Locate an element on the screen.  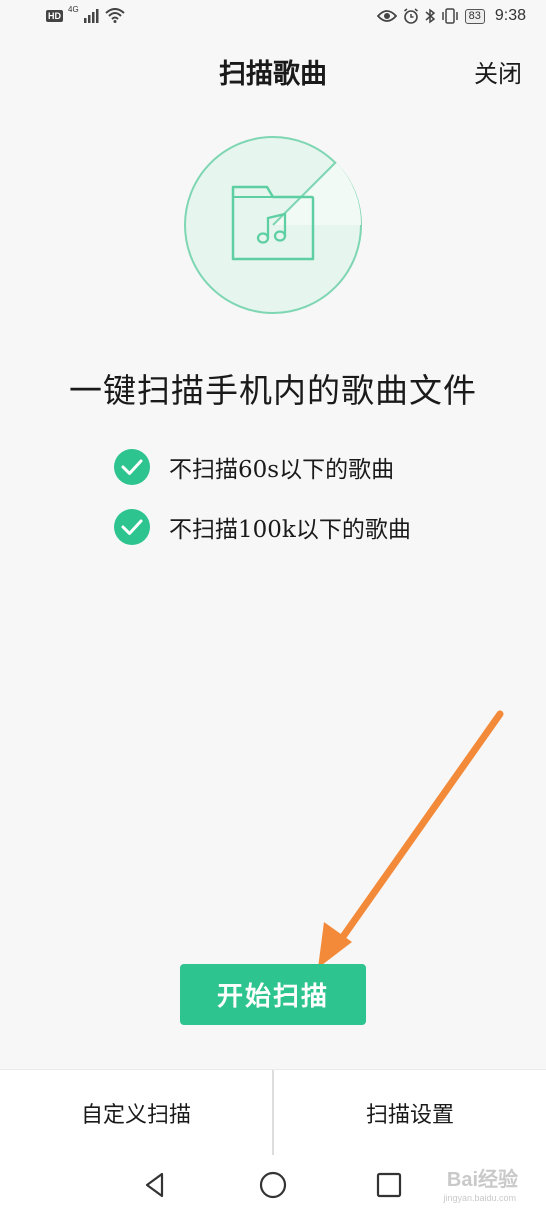
header: 扫描歌曲 关闭 is located at coordinates (273, 71).